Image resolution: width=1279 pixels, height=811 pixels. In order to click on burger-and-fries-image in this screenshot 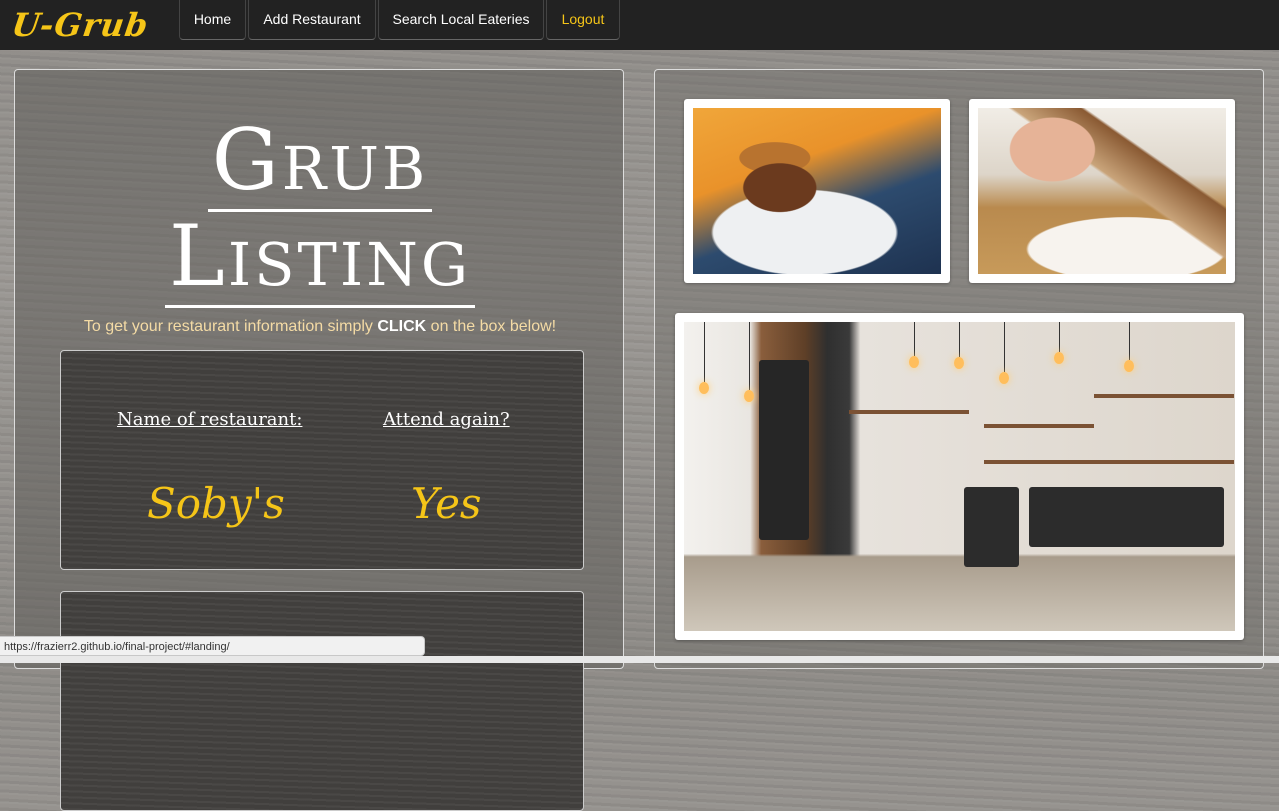, I will do `click(817, 191)`.